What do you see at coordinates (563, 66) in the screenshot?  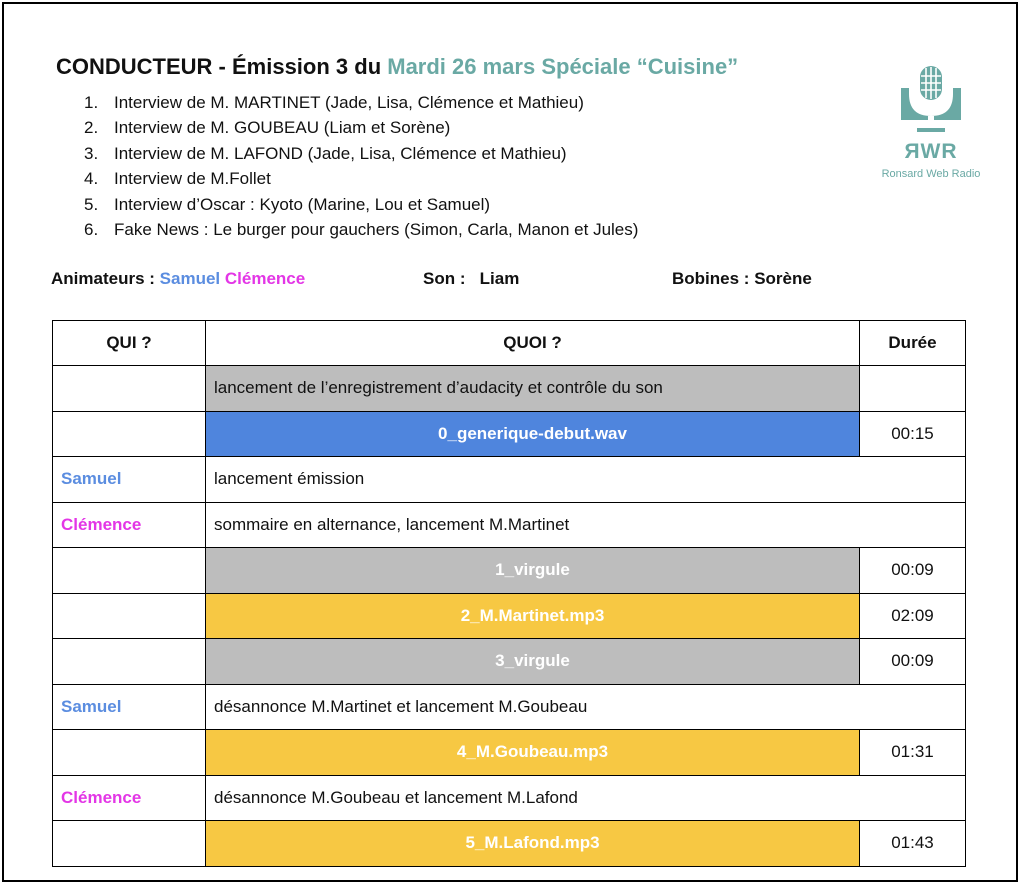 I see `title-date: Mardi 26 mars Spéciale “Cuisine”` at bounding box center [563, 66].